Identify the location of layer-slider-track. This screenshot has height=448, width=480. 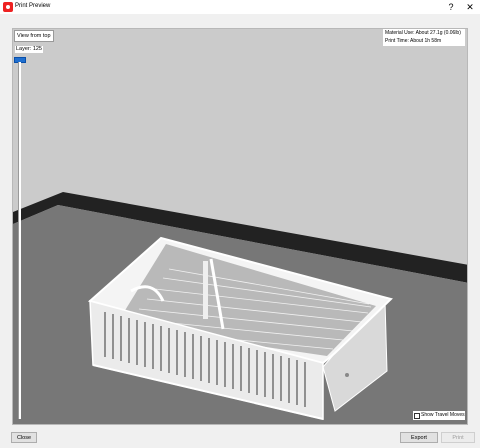
(19, 240).